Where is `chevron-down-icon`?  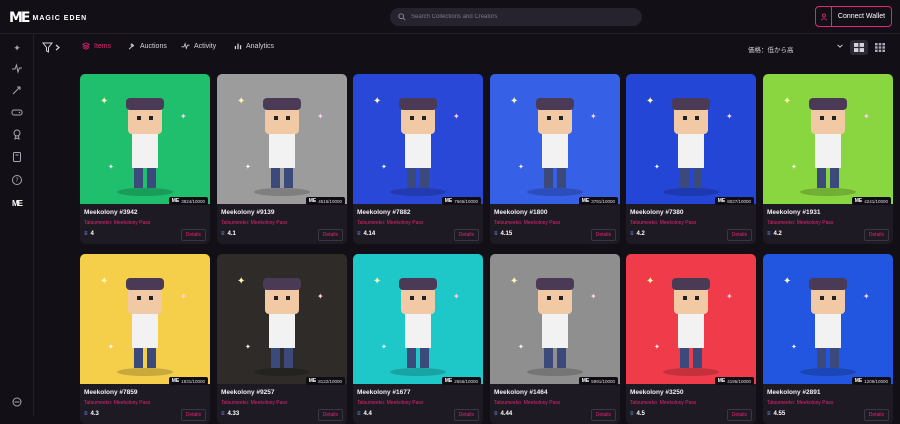 chevron-down-icon is located at coordinates (840, 46).